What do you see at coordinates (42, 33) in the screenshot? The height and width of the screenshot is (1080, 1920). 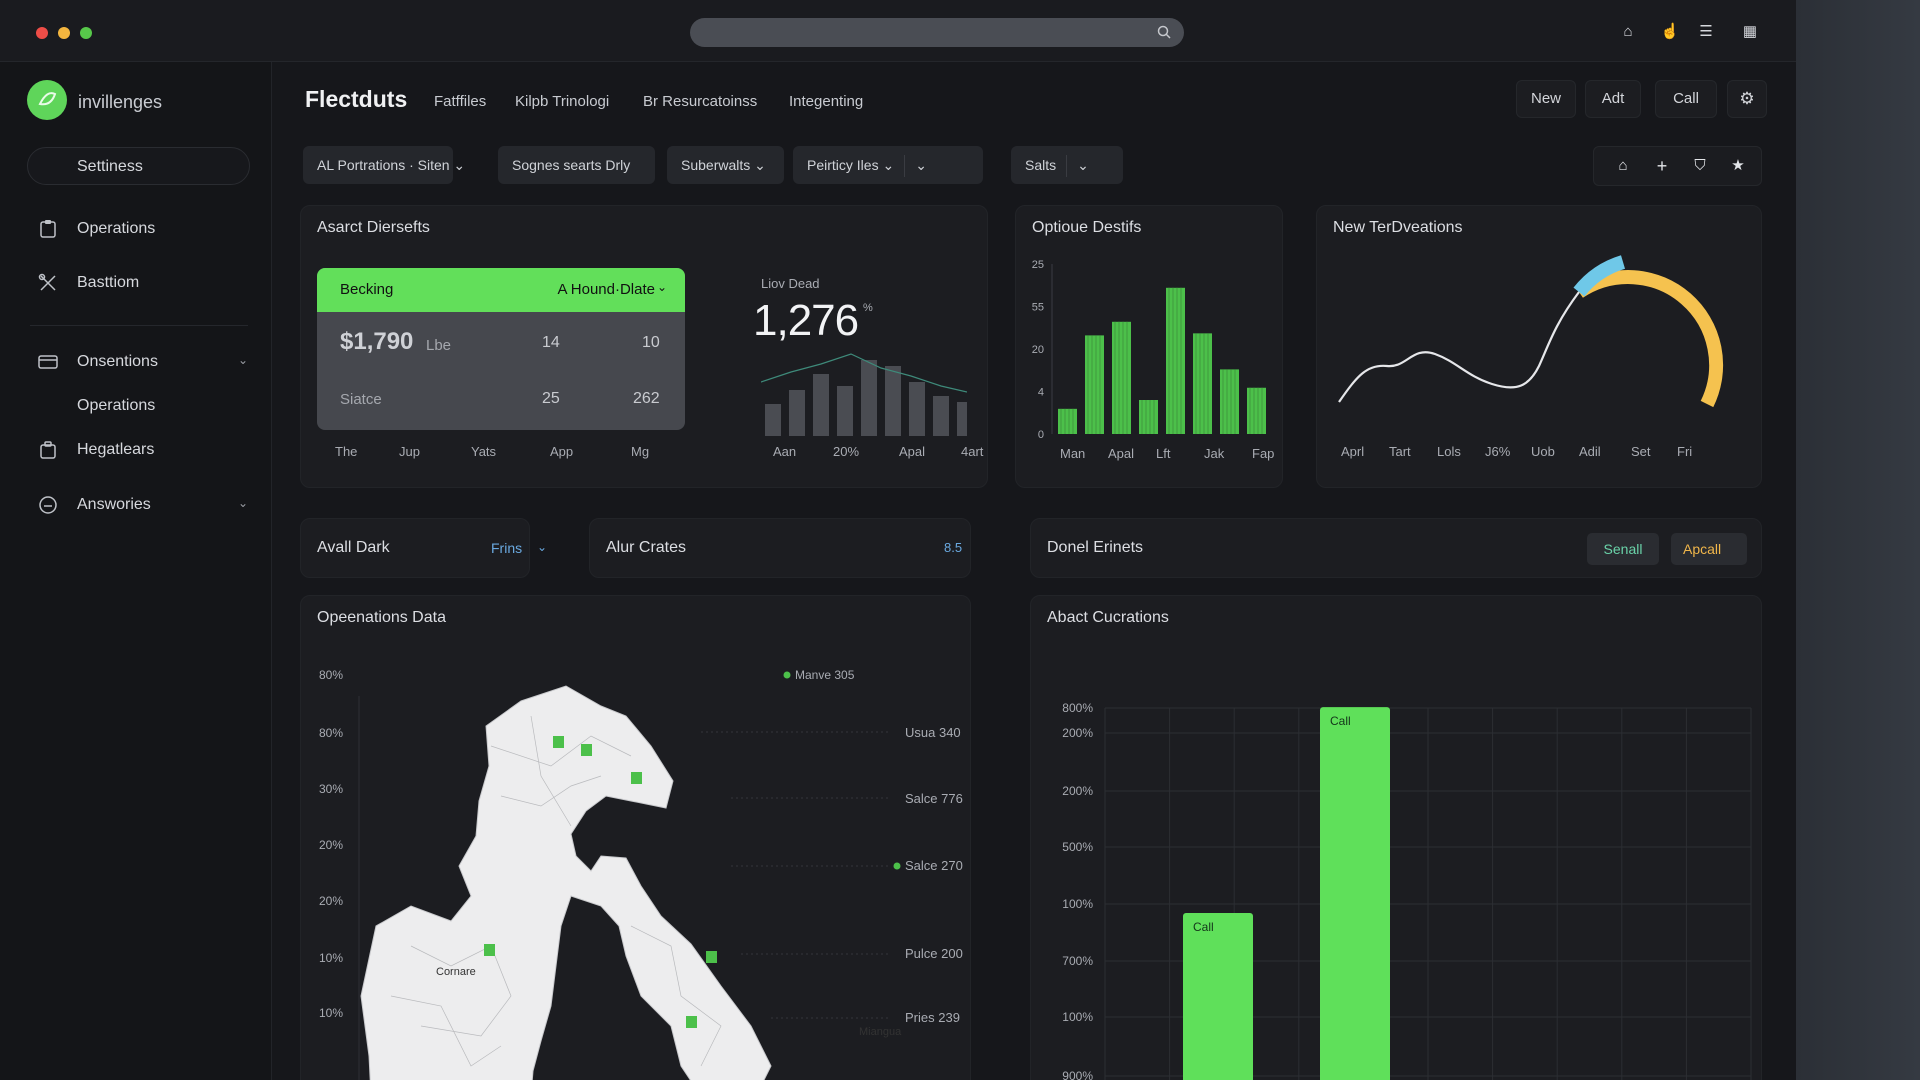 I see `close-window-icon` at bounding box center [42, 33].